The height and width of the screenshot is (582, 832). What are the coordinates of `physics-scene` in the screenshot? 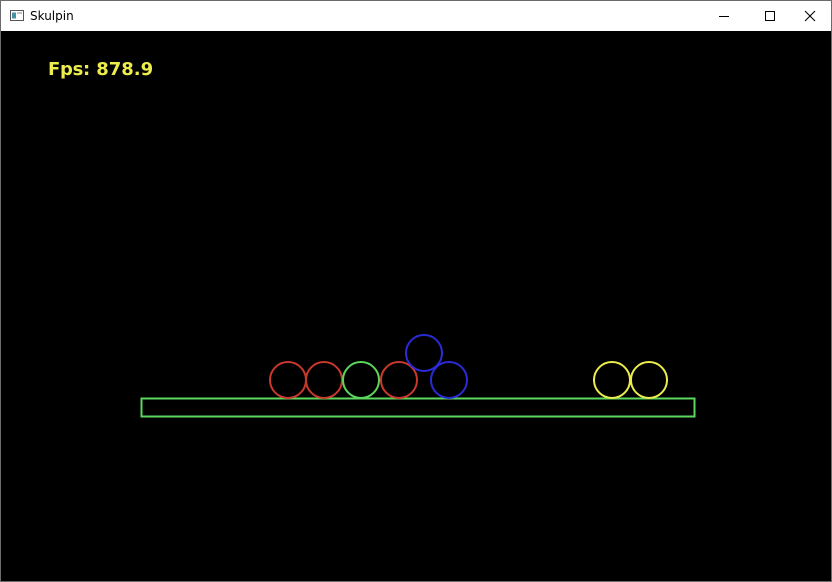 It's located at (418, 376).